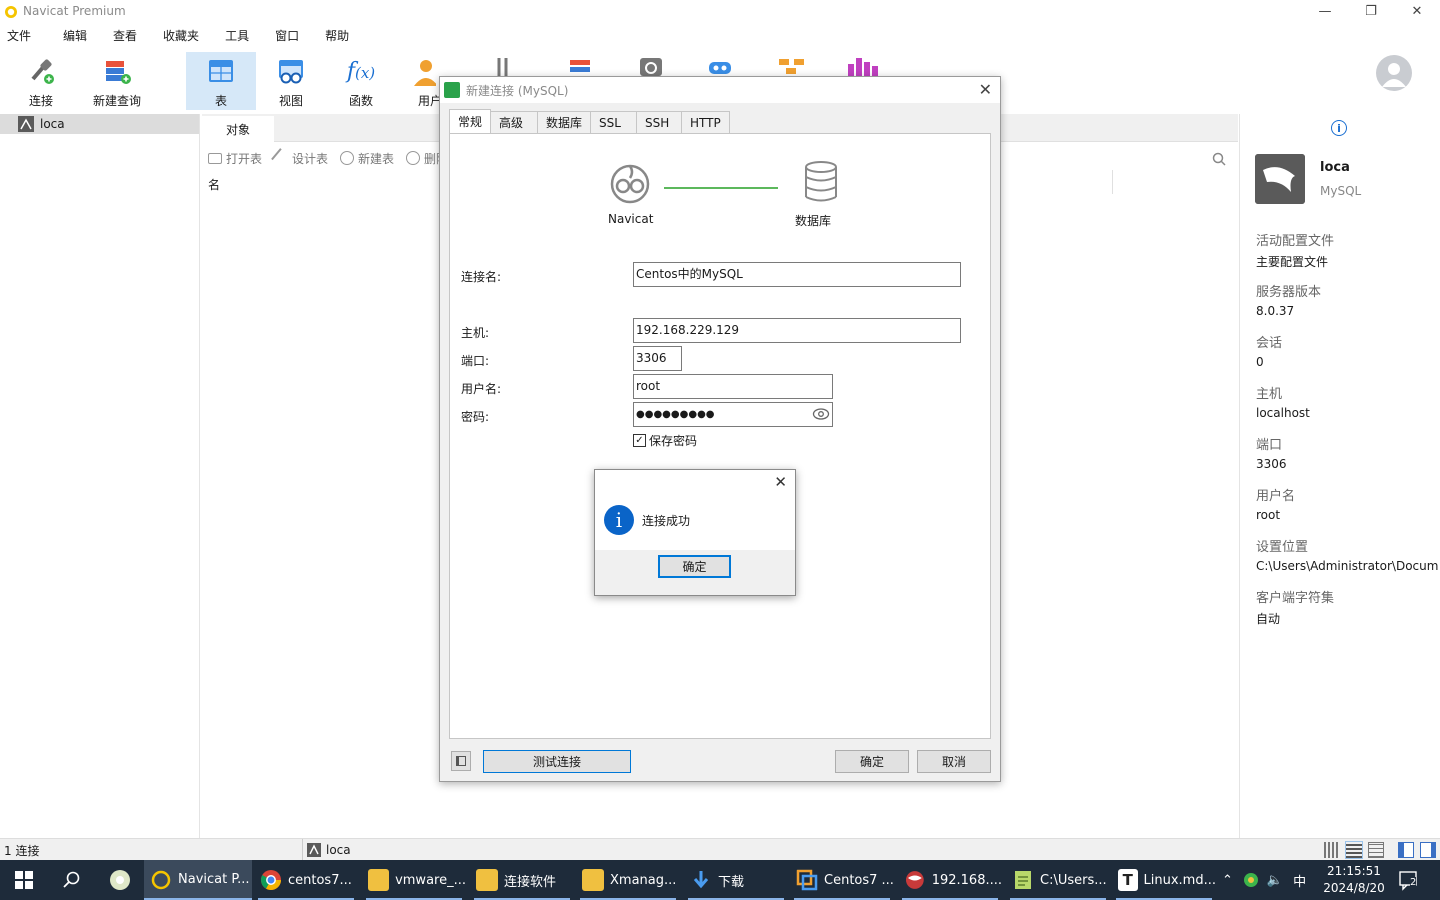 The height and width of the screenshot is (900, 1440). Describe the element at coordinates (581, 66) in the screenshot. I see `query-icon` at that location.